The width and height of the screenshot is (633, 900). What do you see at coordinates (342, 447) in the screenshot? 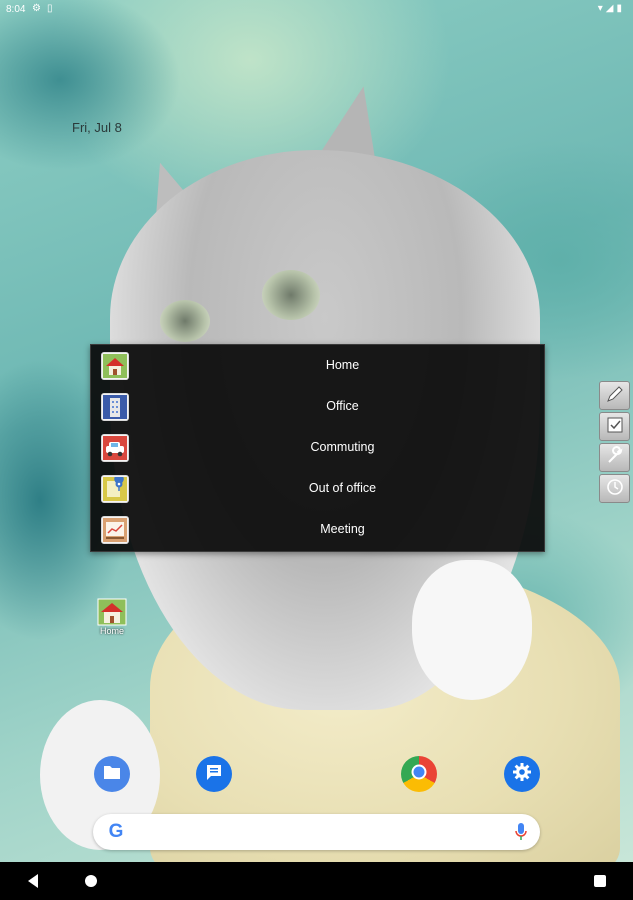
I see `profile-item-label: Commuting` at bounding box center [342, 447].